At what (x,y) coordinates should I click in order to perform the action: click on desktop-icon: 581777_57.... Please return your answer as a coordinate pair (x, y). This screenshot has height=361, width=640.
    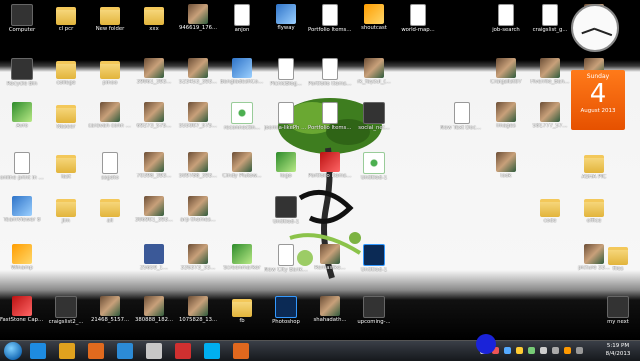
    Looking at the image, I should click on (550, 120).